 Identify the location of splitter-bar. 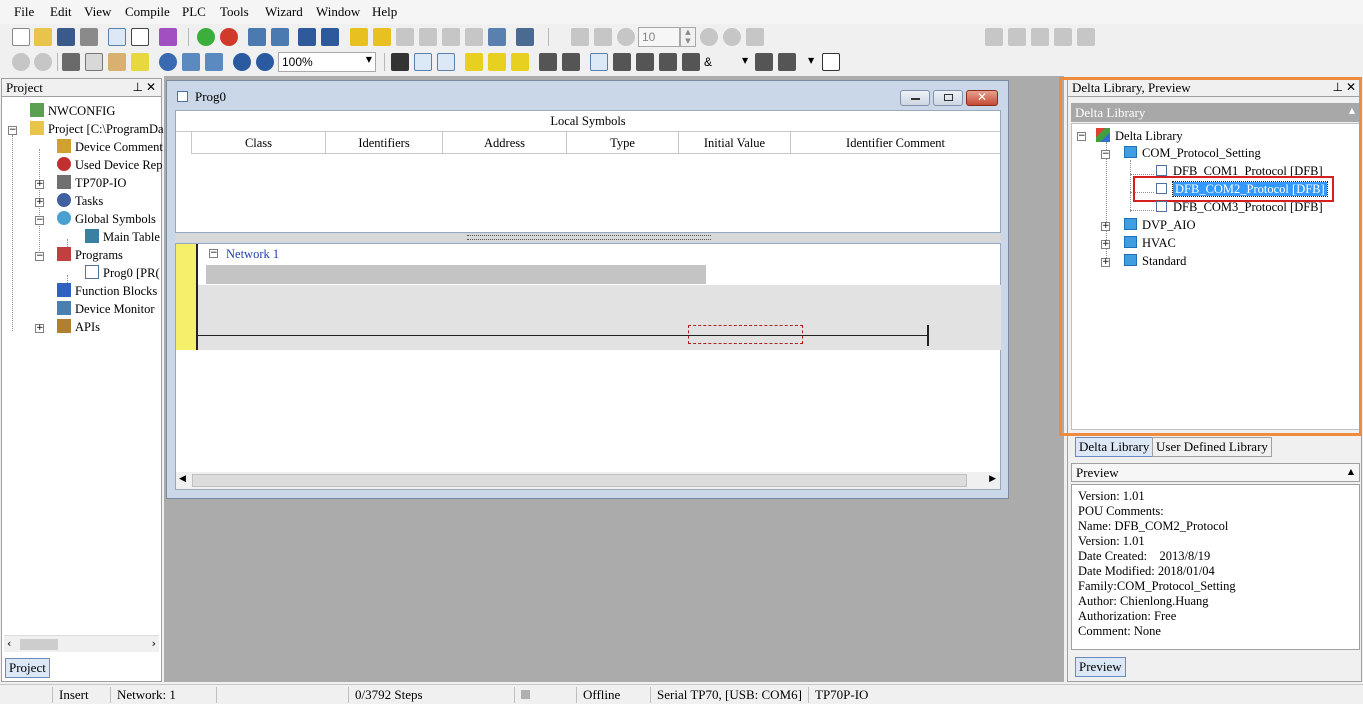
(588, 238).